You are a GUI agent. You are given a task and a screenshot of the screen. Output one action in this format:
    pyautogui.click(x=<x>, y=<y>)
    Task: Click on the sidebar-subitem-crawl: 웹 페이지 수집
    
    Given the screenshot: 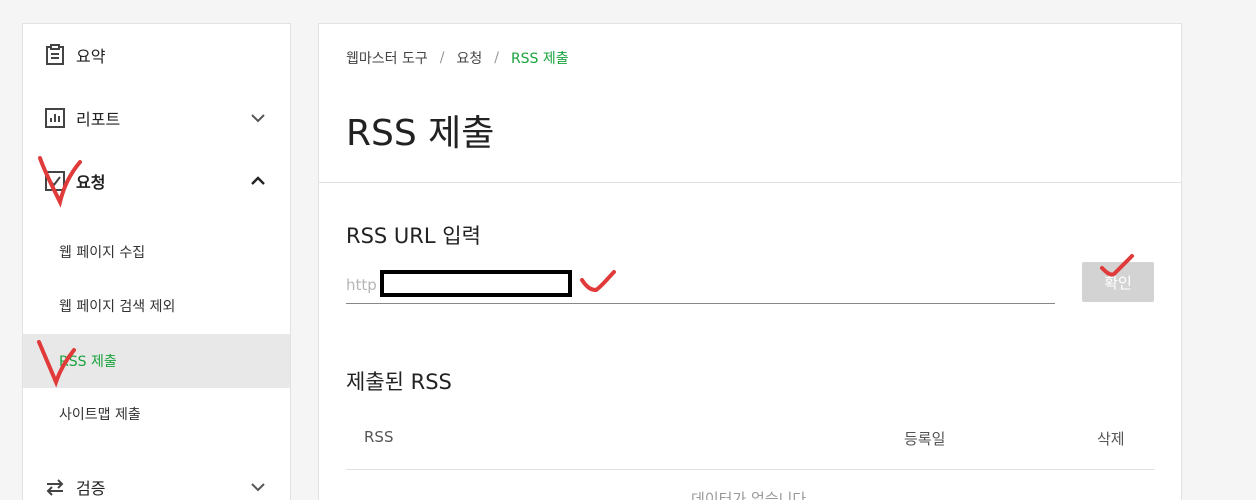 What is the action you would take?
    pyautogui.click(x=156, y=252)
    